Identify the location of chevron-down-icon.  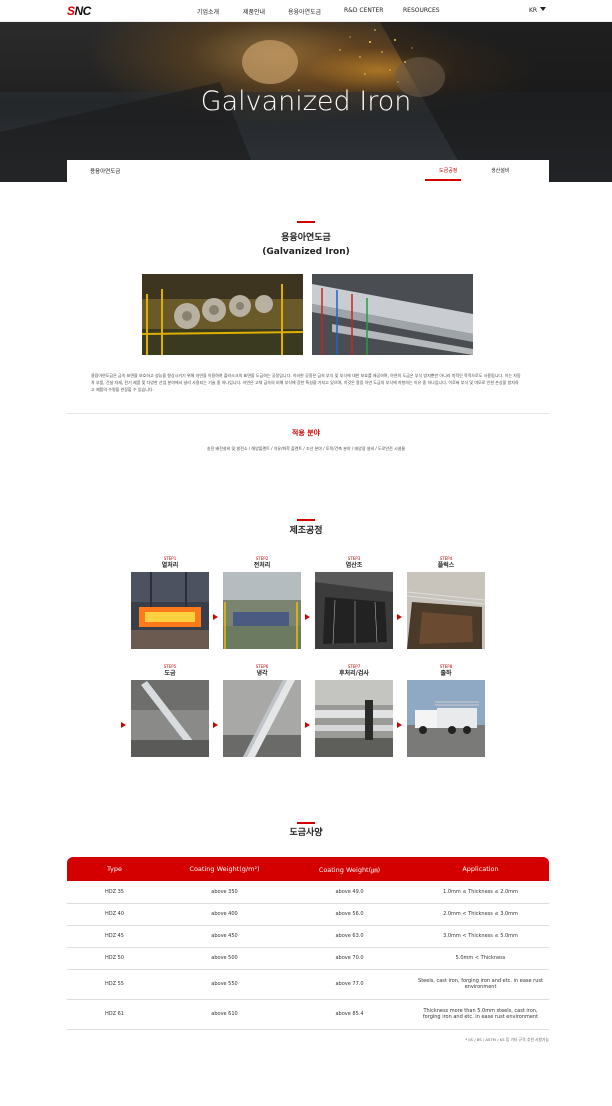
(543, 9).